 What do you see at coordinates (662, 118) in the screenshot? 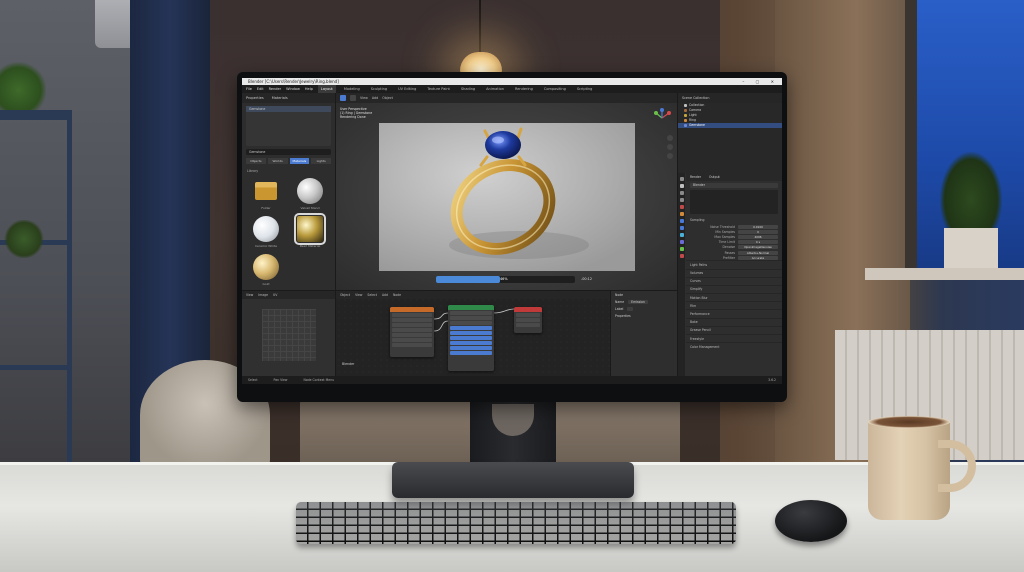
I see `navigation-gizmo-icon` at bounding box center [662, 118].